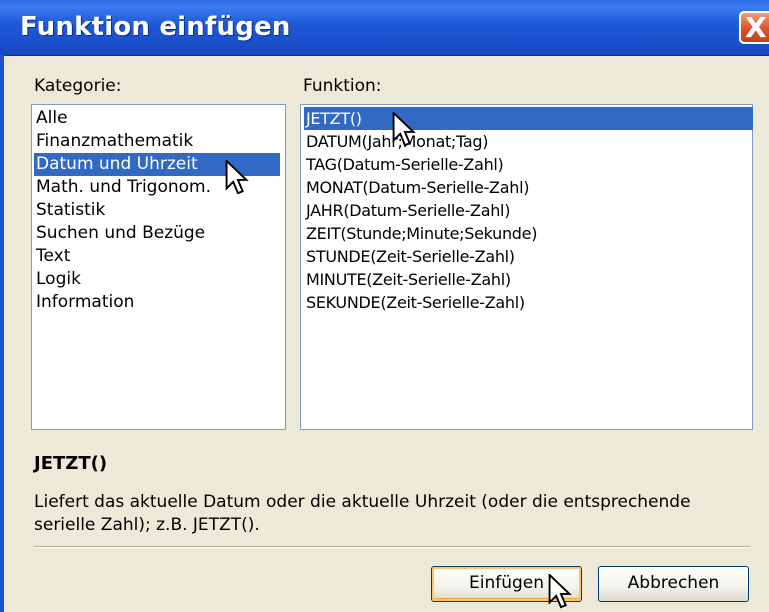 The height and width of the screenshot is (612, 769). What do you see at coordinates (407, 210) in the screenshot?
I see `function-item-jahr: JAHR(Datum-Serielle-Zahl)` at bounding box center [407, 210].